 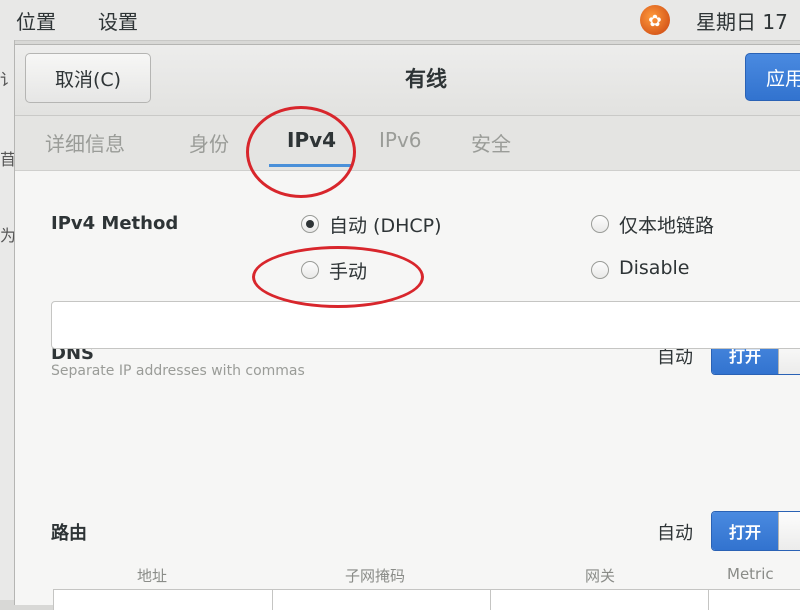 What do you see at coordinates (152, 576) in the screenshot?
I see `column-header-address: 地址` at bounding box center [152, 576].